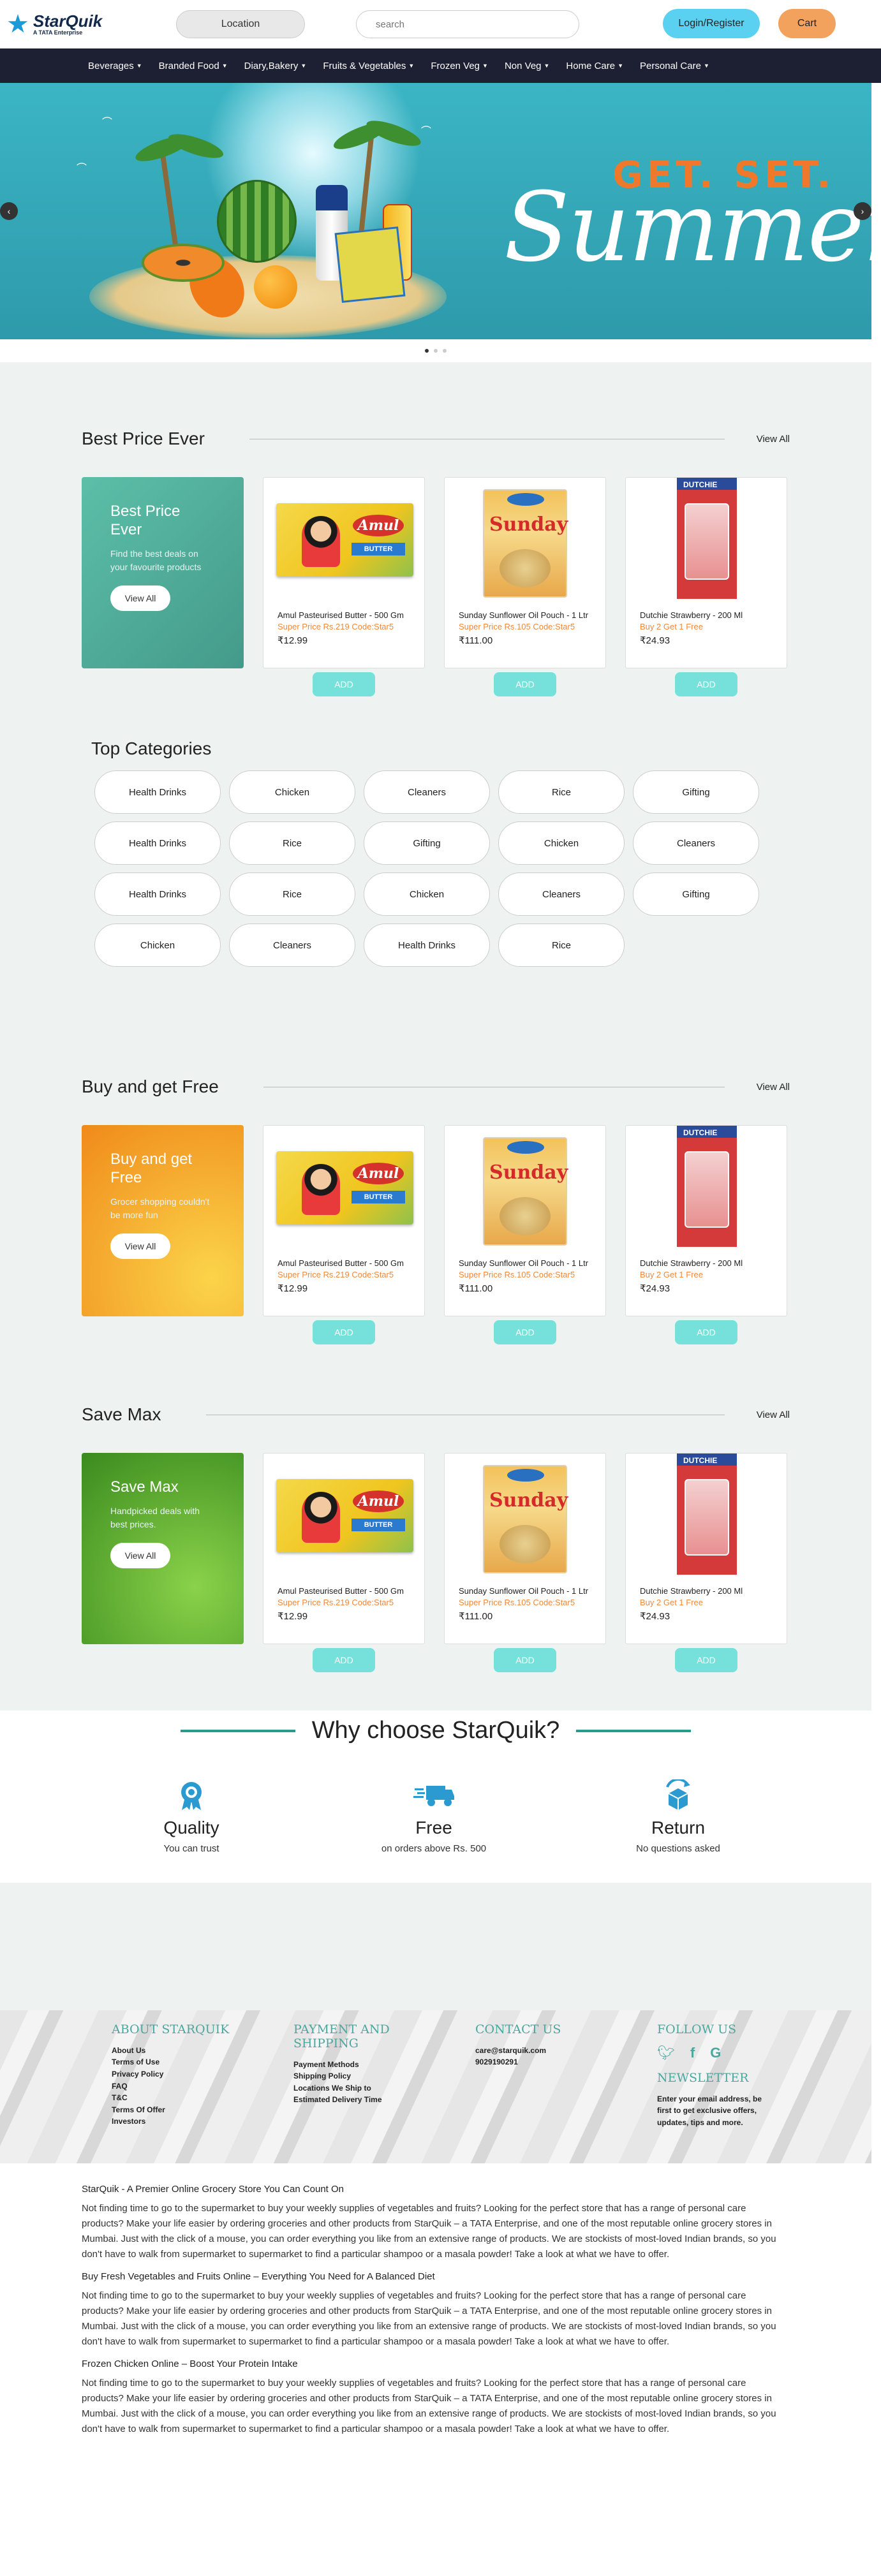 This screenshot has height=2576, width=881. What do you see at coordinates (549, 2051) in the screenshot?
I see `contact-email: care@starquik.com` at bounding box center [549, 2051].